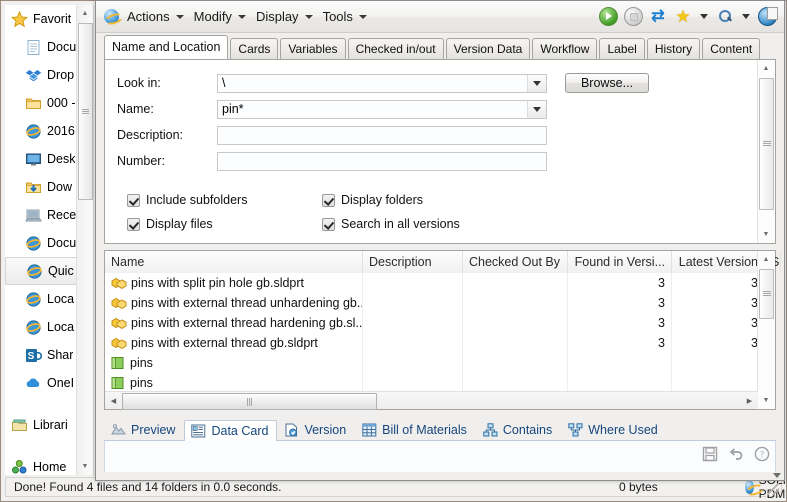 The width and height of the screenshot is (787, 502). What do you see at coordinates (284, 16) in the screenshot?
I see `menu-display: Display` at bounding box center [284, 16].